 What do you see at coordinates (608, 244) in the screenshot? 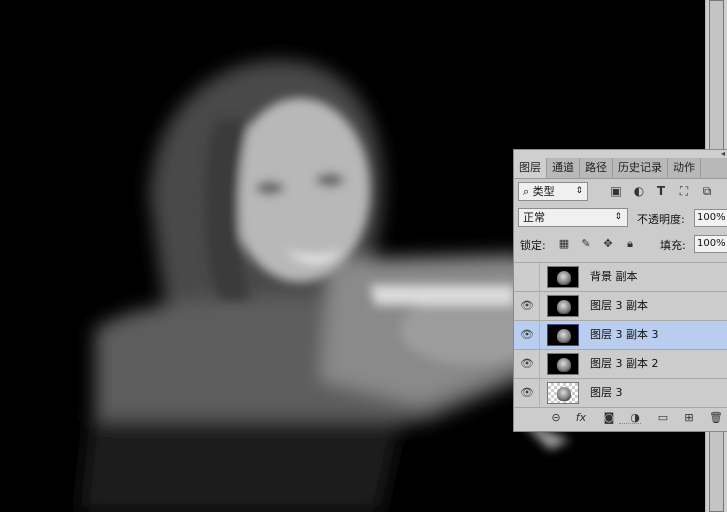
I see `lock-position-icon: ✥` at bounding box center [608, 244].